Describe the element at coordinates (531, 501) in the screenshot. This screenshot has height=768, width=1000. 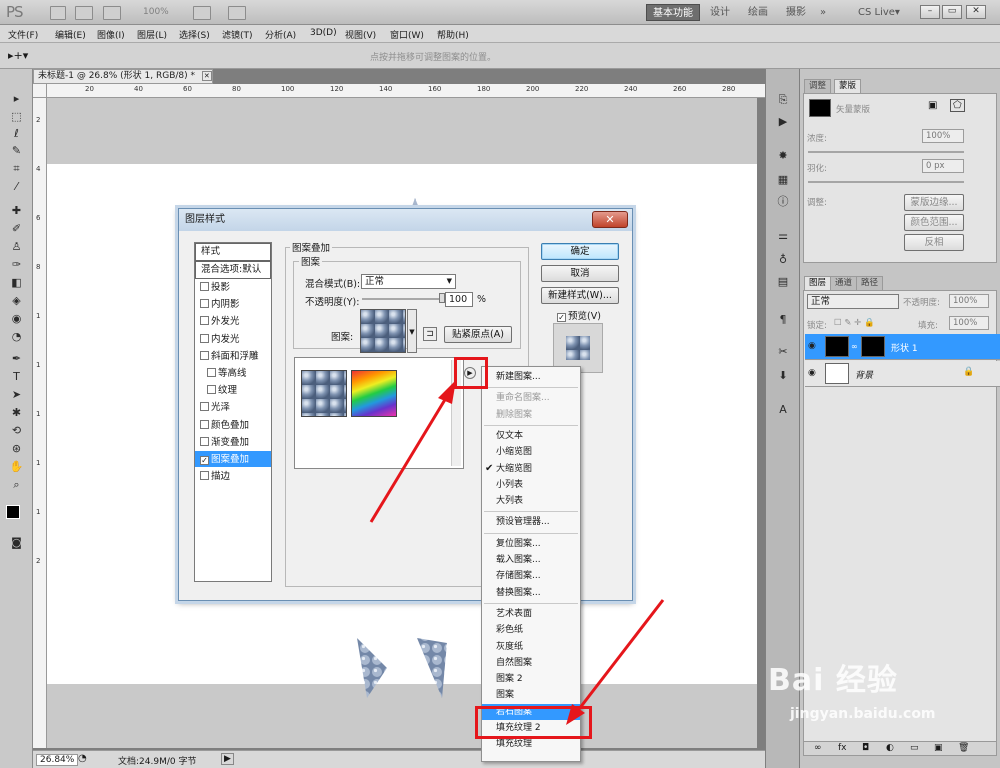
I see `menu-item: 大列表` at that location.